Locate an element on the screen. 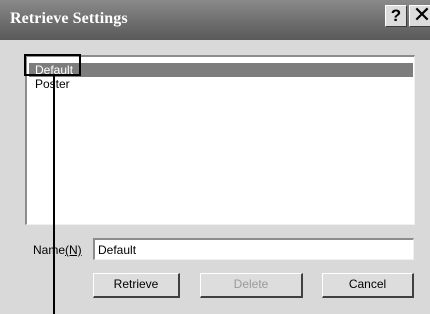 Image resolution: width=430 pixels, height=314 pixels. delete-button: Delete is located at coordinates (251, 285).